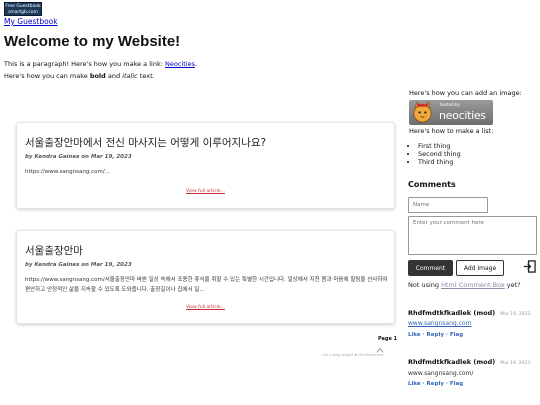 The image size is (540, 405). Describe the element at coordinates (462, 115) in the screenshot. I see `neocities-wordmark: neocities` at that location.